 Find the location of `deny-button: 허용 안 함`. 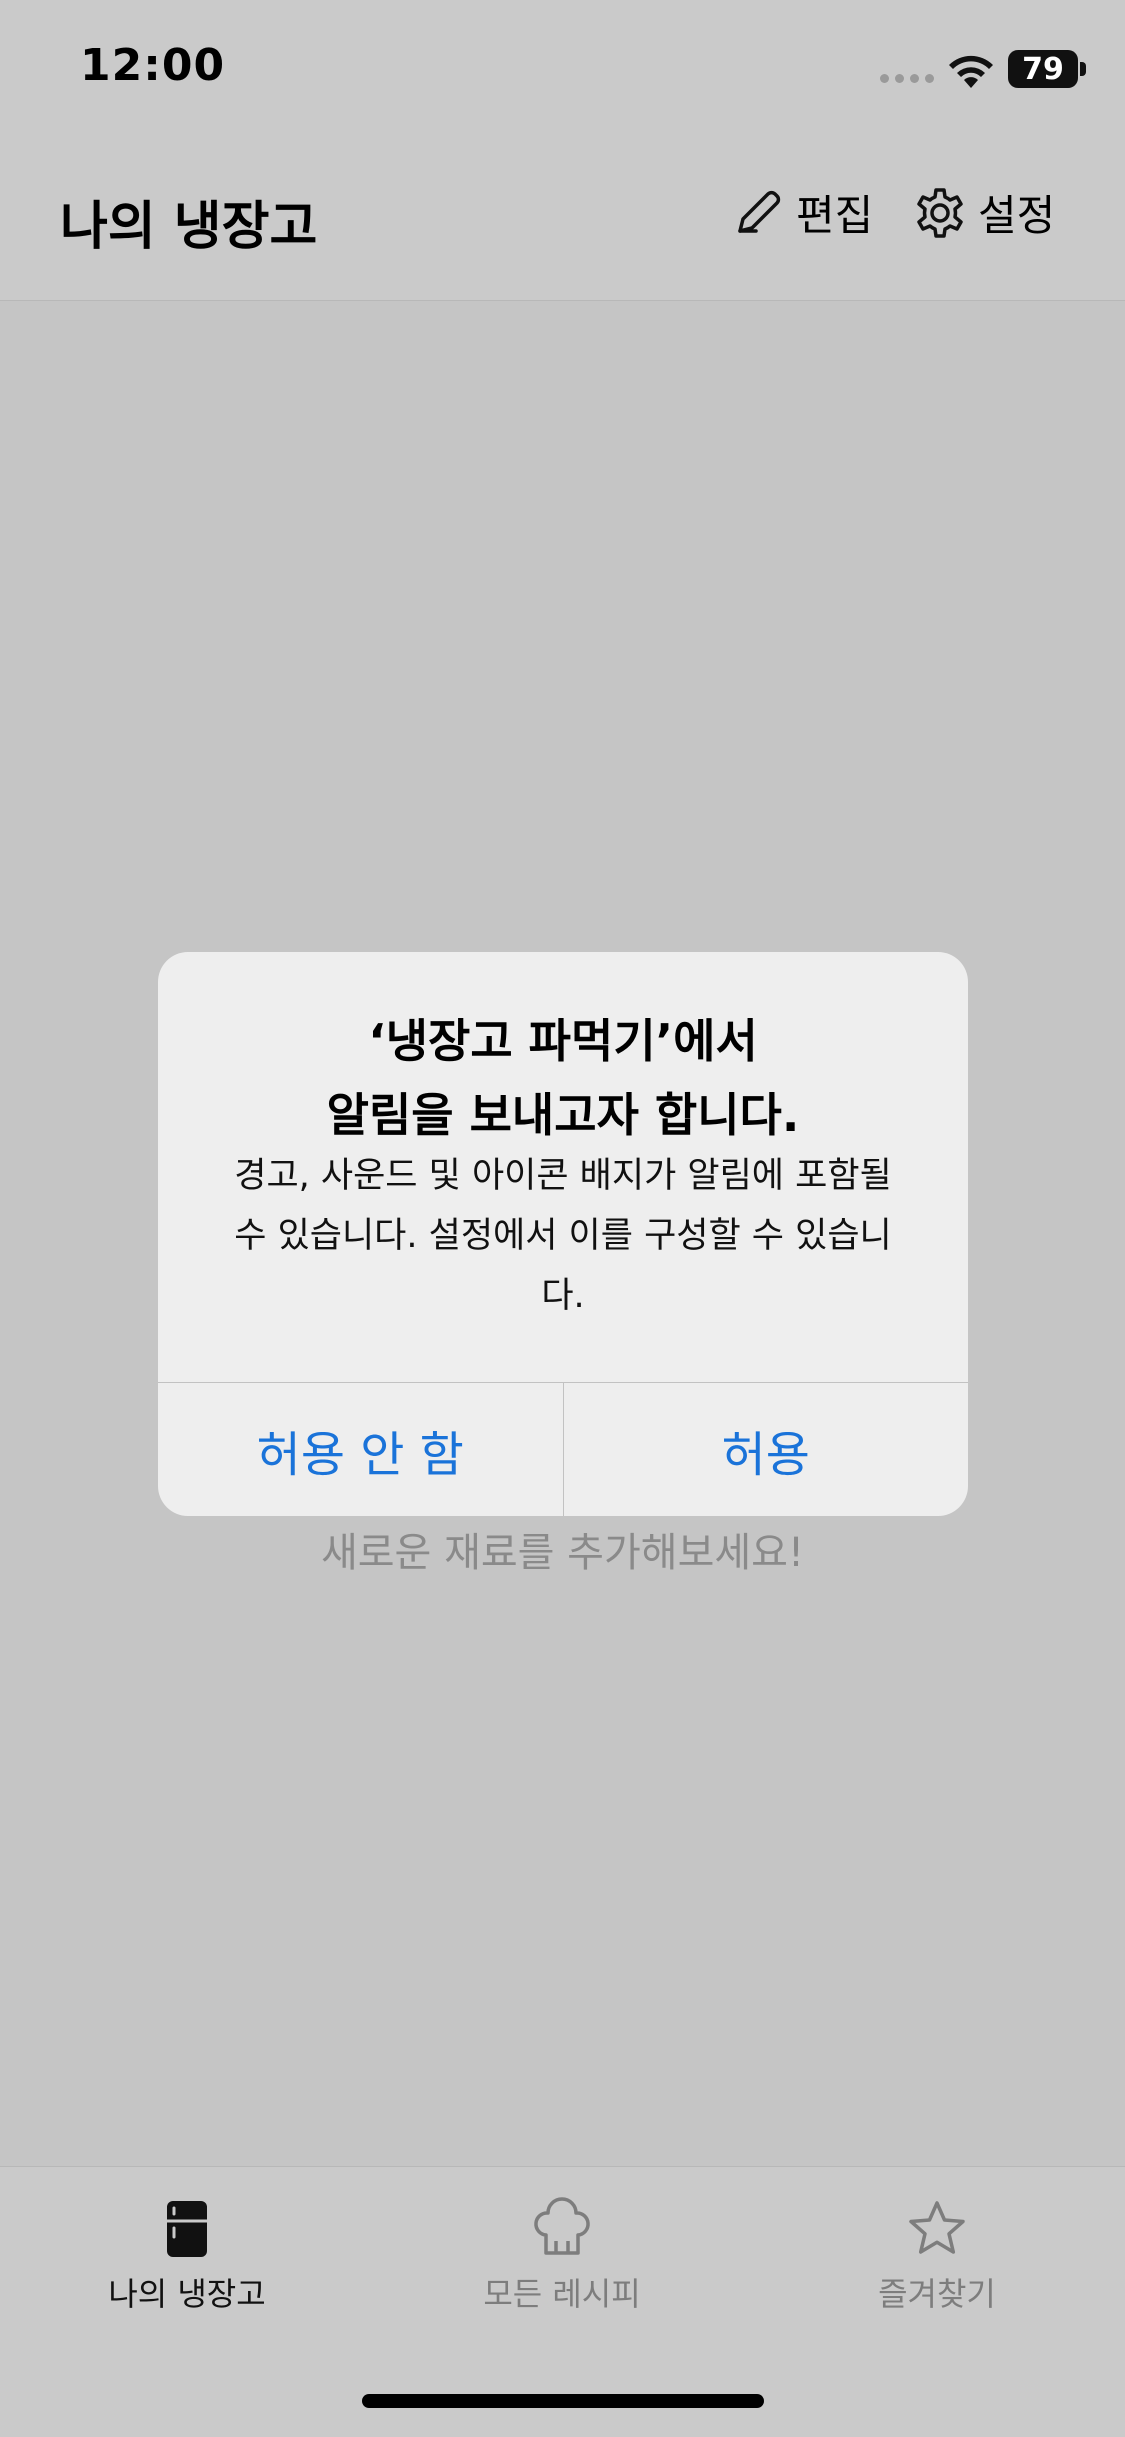

deny-button: 허용 안 함 is located at coordinates (360, 1449).